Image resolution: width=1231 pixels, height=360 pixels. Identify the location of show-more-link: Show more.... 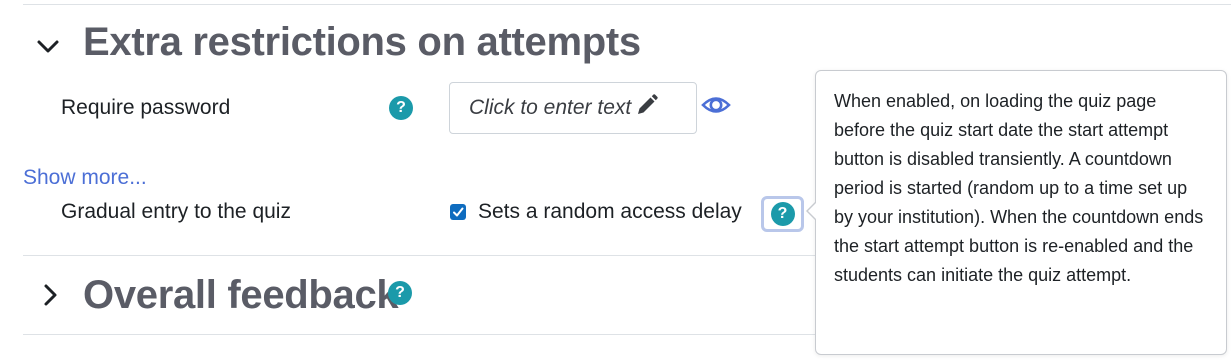
(85, 178).